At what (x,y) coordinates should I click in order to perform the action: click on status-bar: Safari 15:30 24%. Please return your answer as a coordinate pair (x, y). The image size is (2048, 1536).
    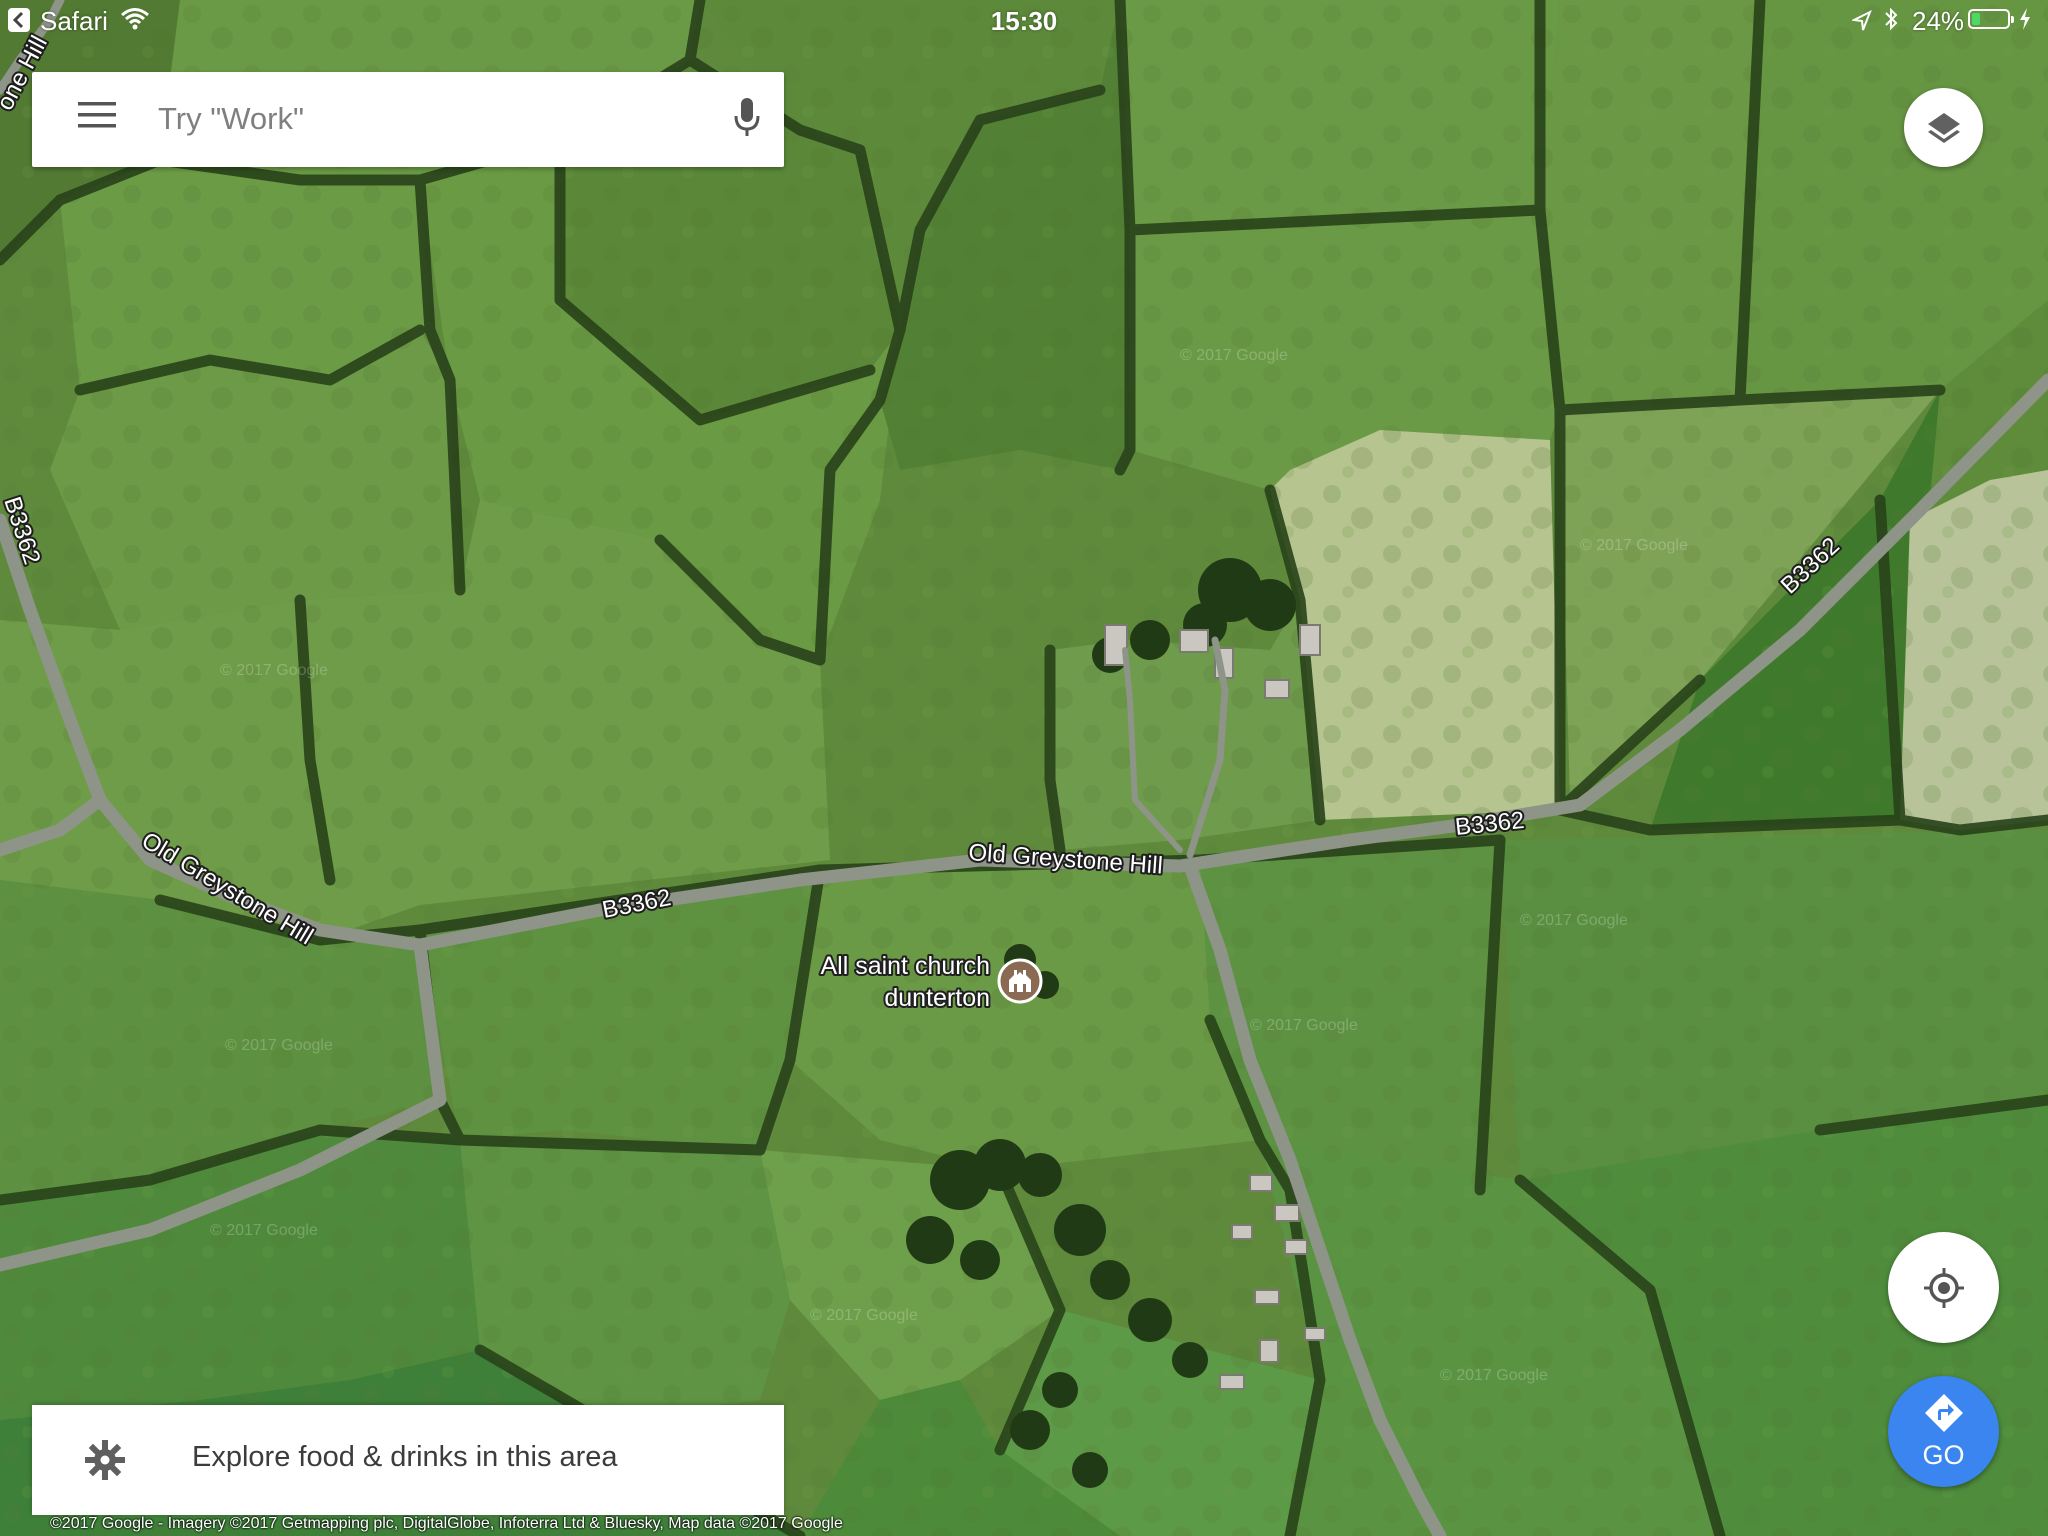
    Looking at the image, I should click on (1024, 20).